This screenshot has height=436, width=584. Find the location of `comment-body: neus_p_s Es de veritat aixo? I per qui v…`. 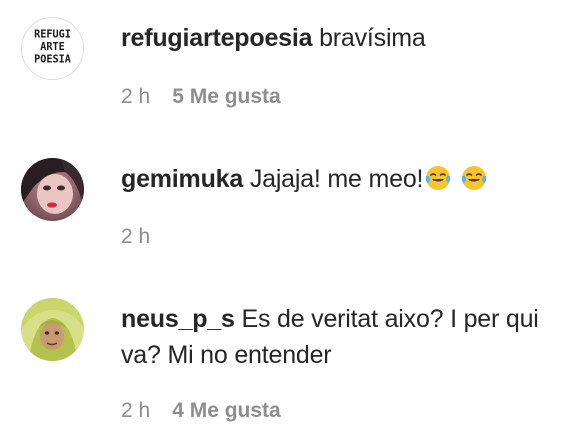

comment-body: neus_p_s Es de veritat aixo? I per qui v… is located at coordinates (349, 337).